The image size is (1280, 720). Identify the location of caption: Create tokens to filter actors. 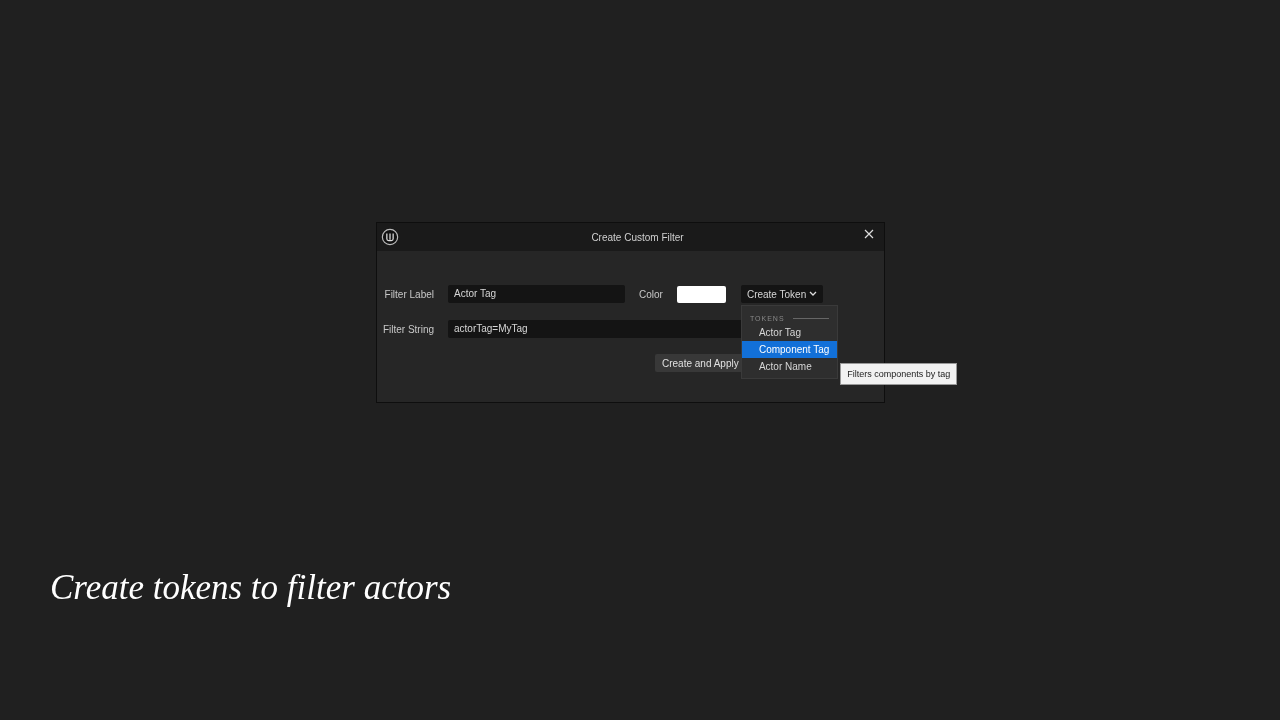
(251, 588).